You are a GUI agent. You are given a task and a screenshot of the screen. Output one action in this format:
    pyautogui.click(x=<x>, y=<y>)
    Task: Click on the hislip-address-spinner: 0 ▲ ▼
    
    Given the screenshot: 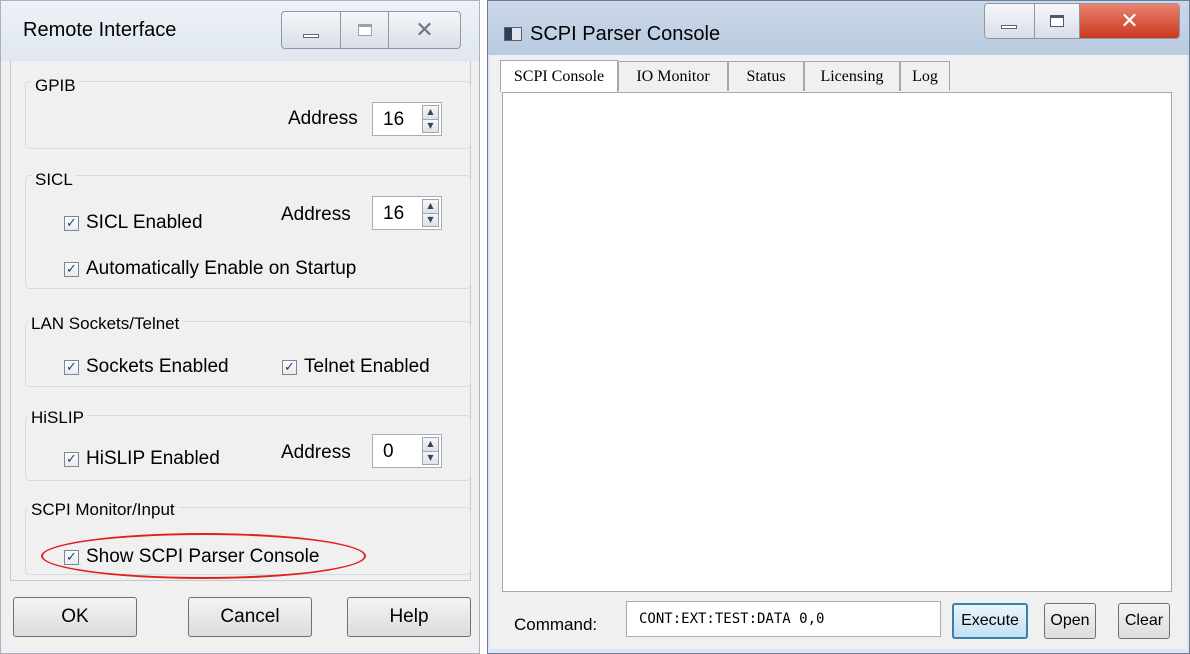 What is the action you would take?
    pyautogui.click(x=407, y=451)
    